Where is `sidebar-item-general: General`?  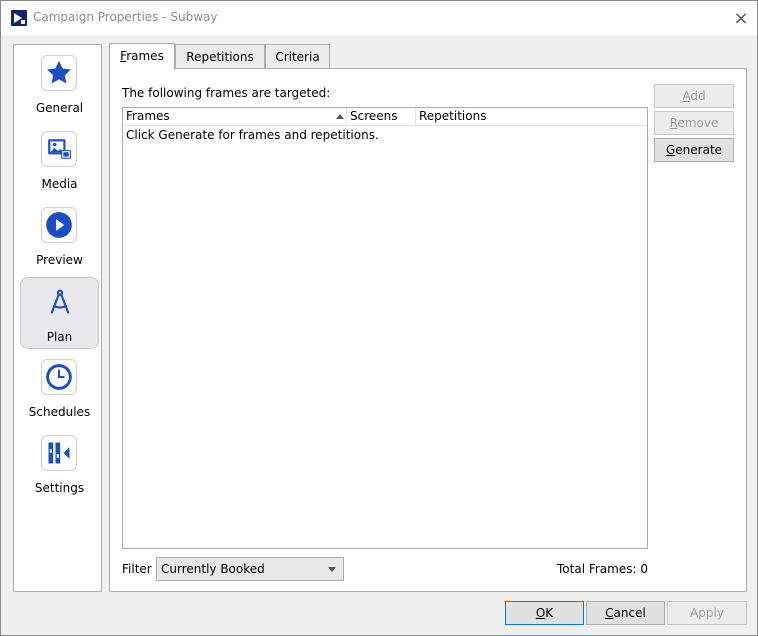
sidebar-item-general: General is located at coordinates (59, 85).